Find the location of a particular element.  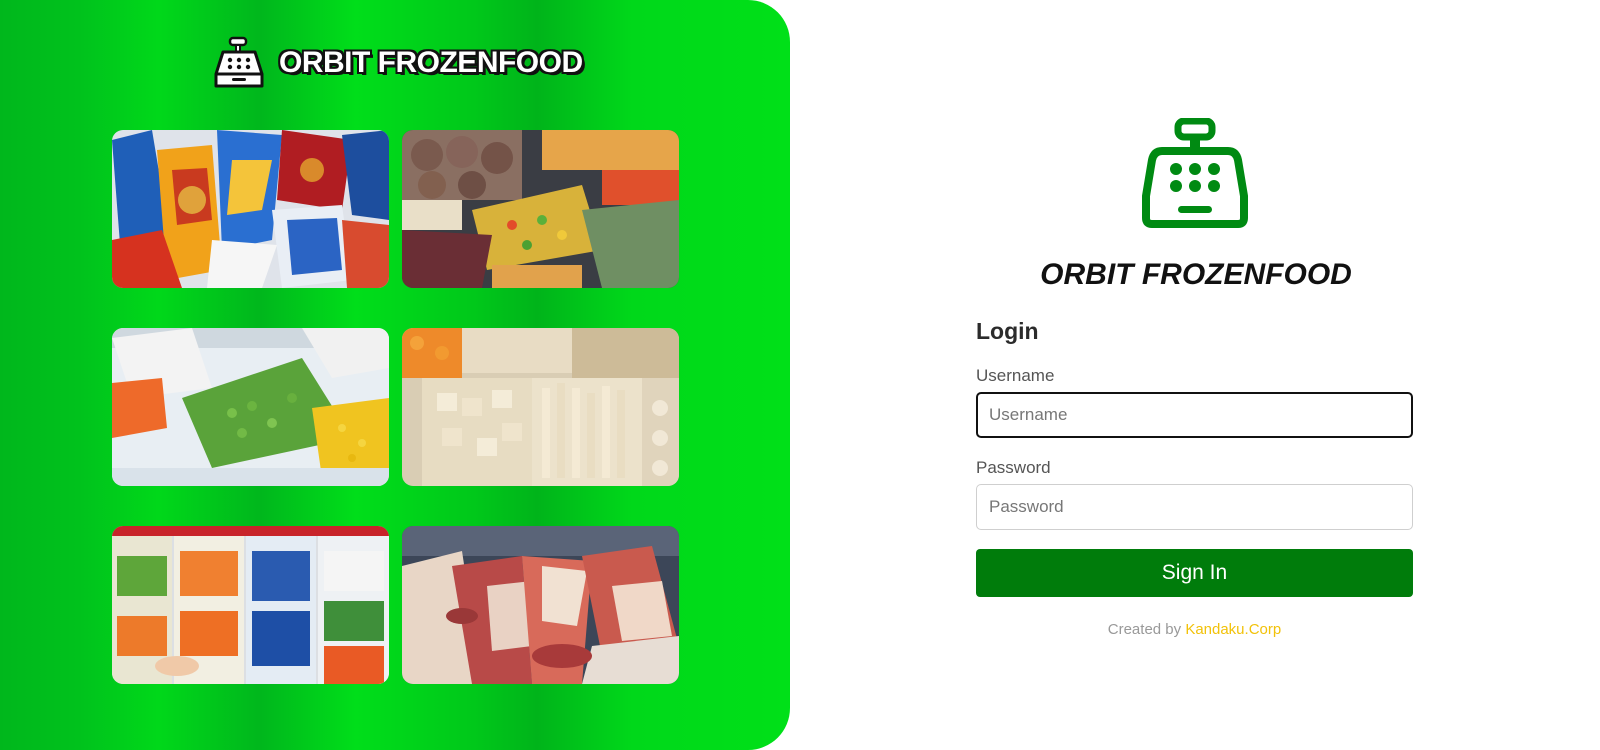

app-title: ORBIT FROZENFOOD is located at coordinates (1196, 274).